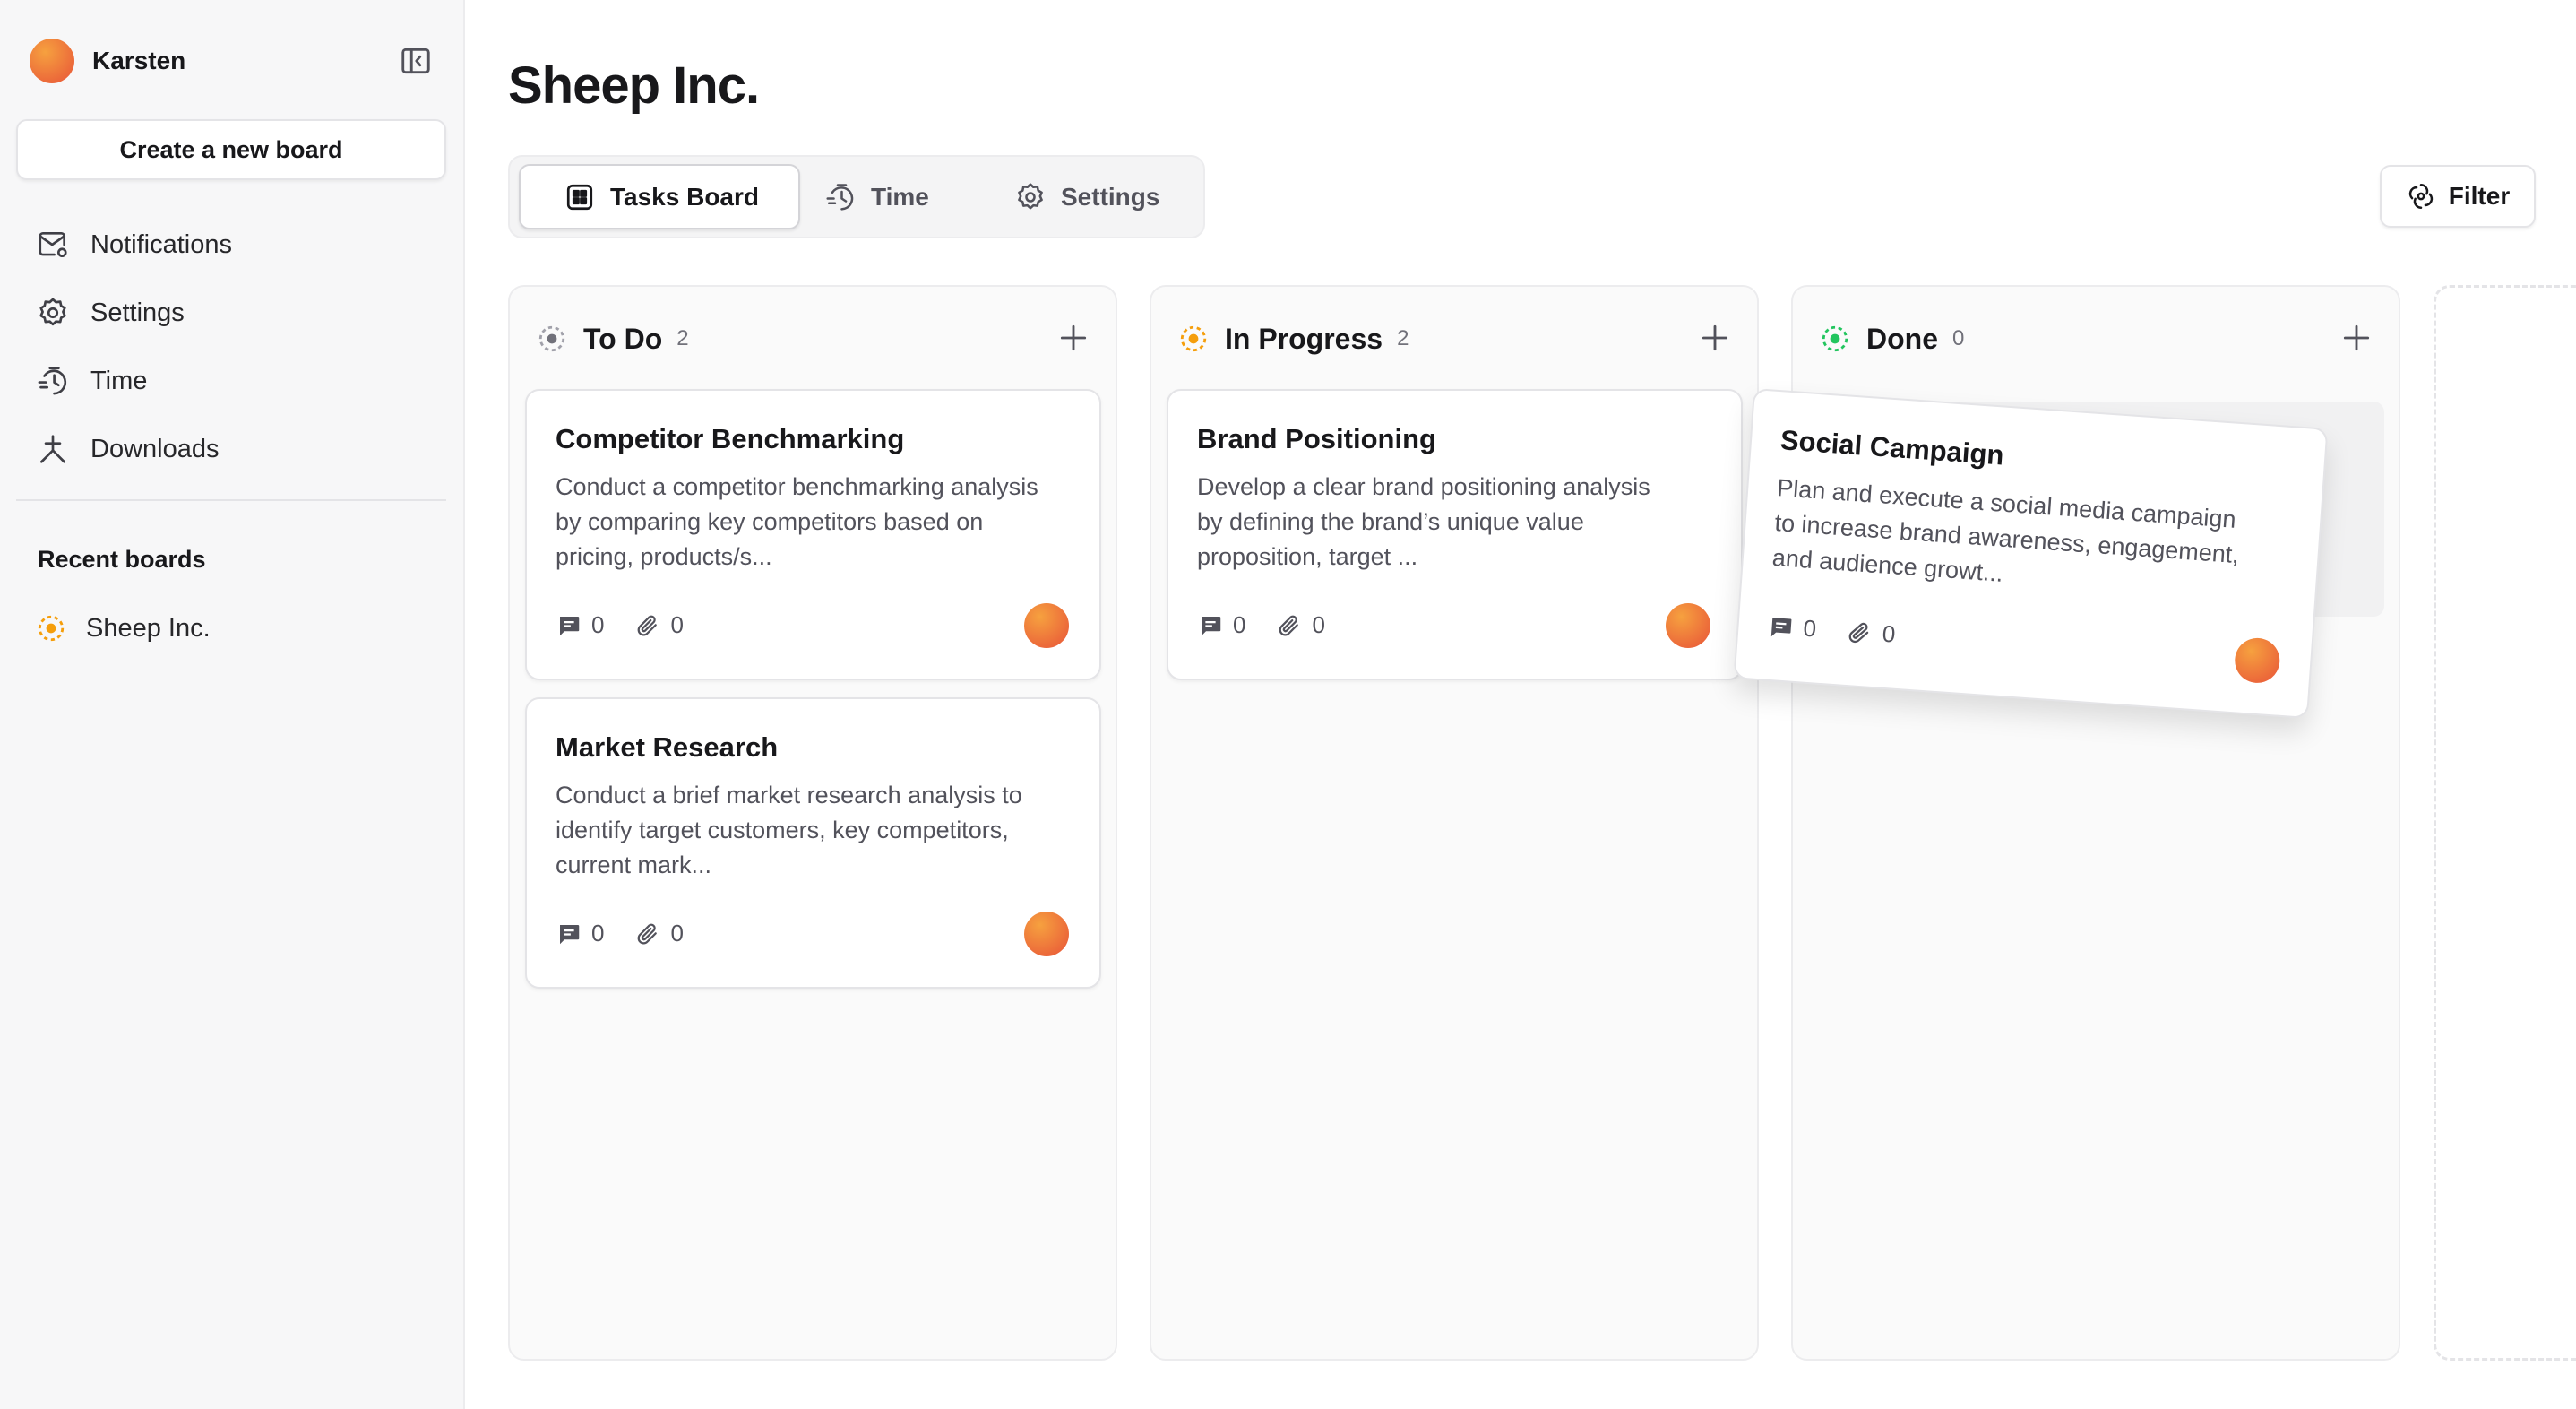 Image resolution: width=2576 pixels, height=1409 pixels. Describe the element at coordinates (155, 448) in the screenshot. I see `sidebar-item-label: Downloads` at that location.